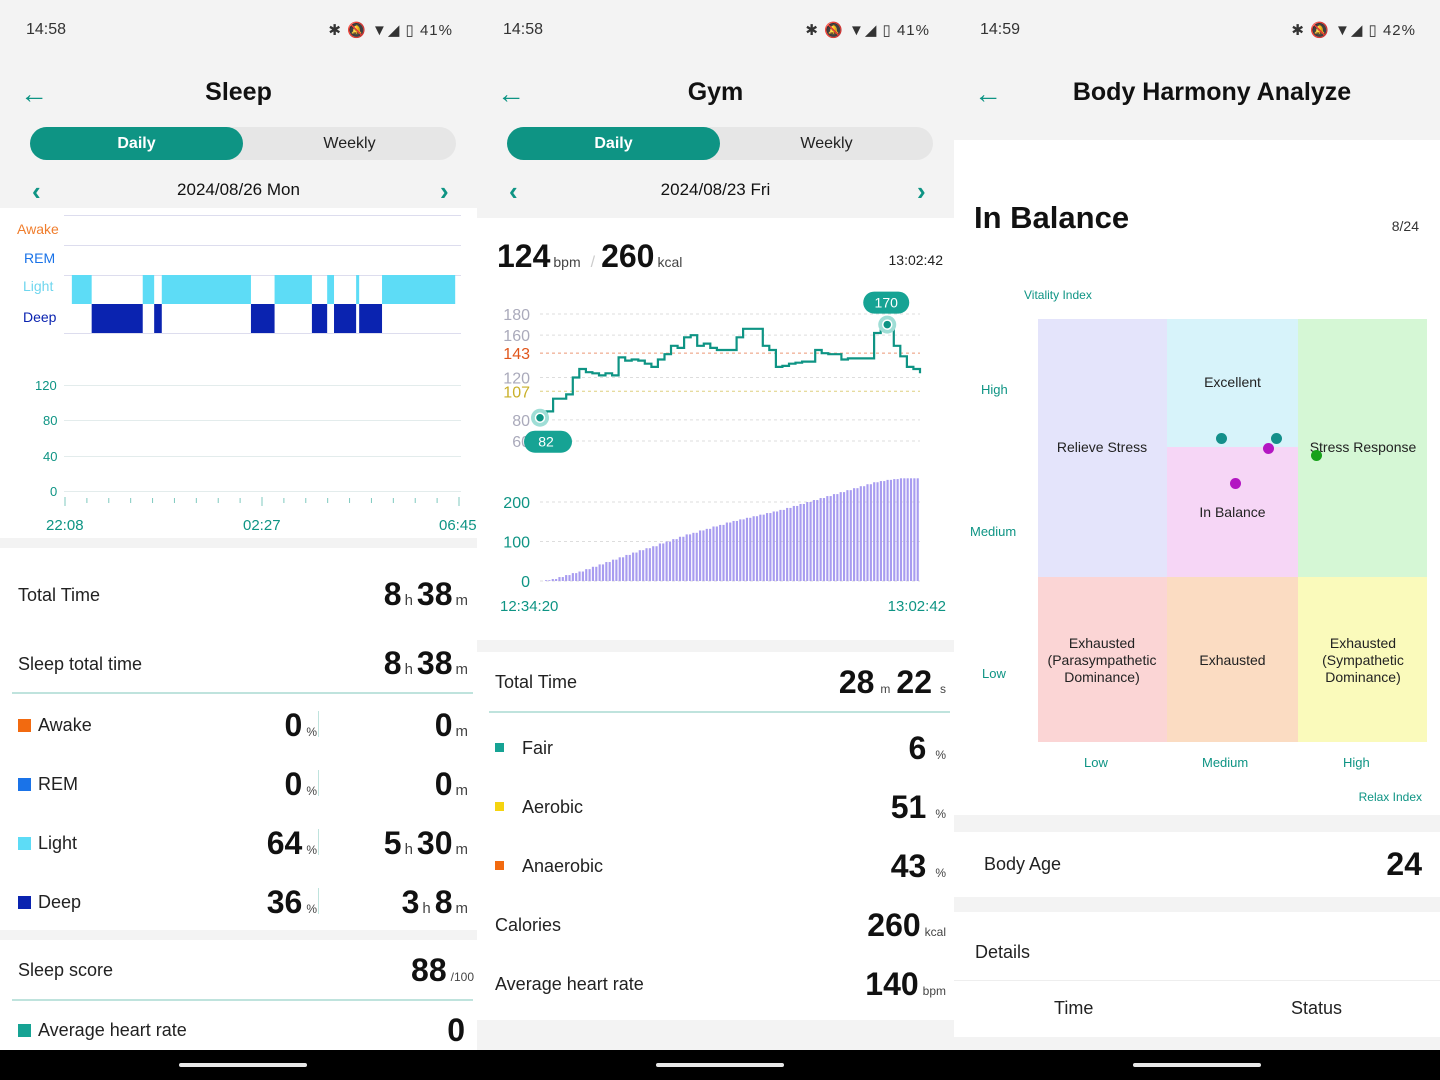  Describe the element at coordinates (50, 456) in the screenshot. I see `hr-tick: 40` at that location.